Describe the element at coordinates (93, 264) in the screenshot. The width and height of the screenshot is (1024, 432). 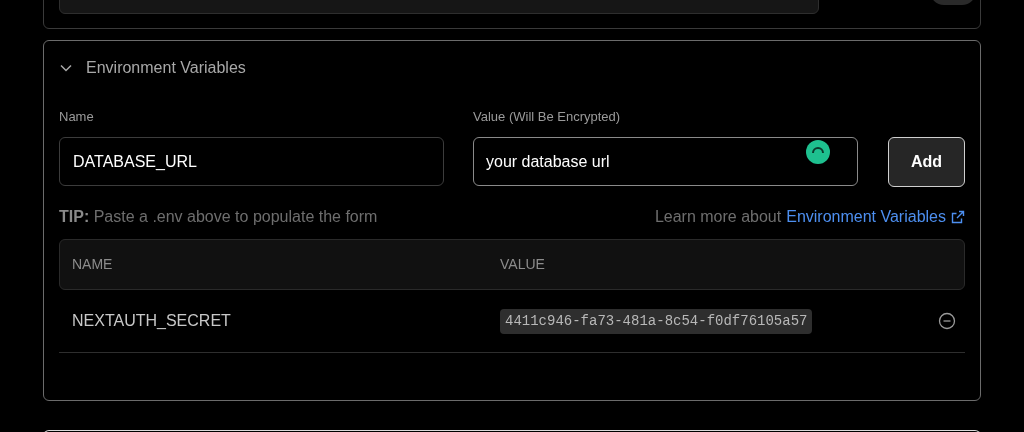
I see `column-header: NAME` at that location.